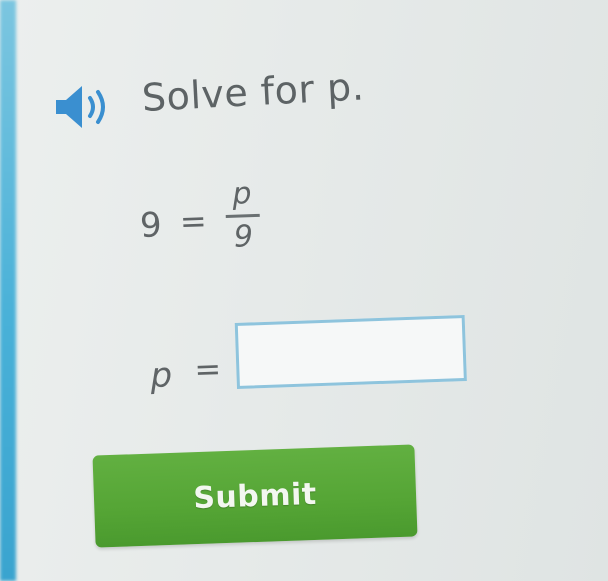 The height and width of the screenshot is (581, 608). What do you see at coordinates (161, 375) in the screenshot?
I see `answer-variable: p` at bounding box center [161, 375].